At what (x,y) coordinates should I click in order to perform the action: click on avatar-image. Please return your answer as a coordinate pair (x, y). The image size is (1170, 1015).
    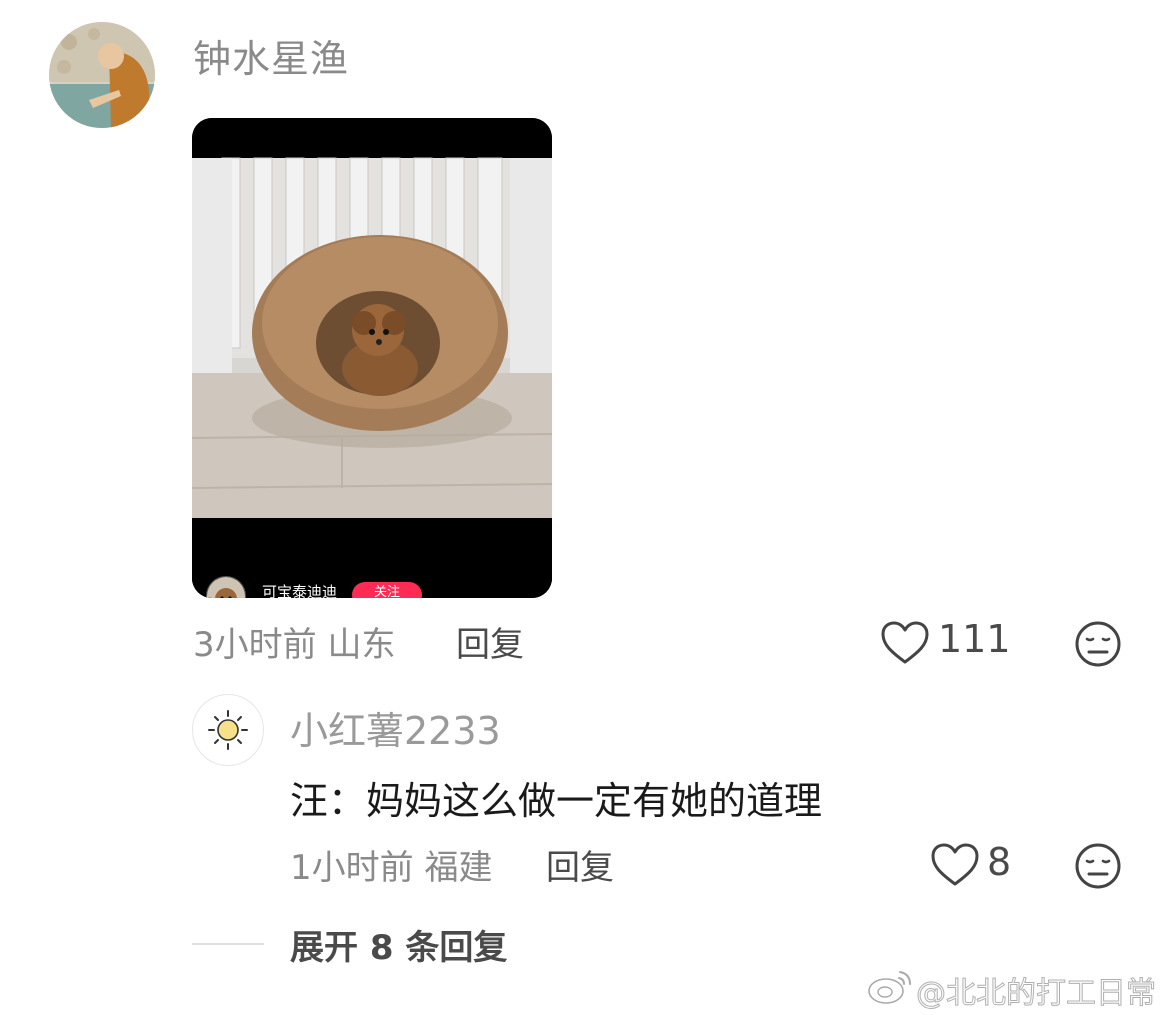
    Looking at the image, I should click on (102, 75).